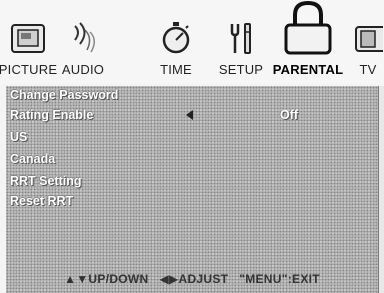 This screenshot has width=384, height=293. I want to click on tab-parental: PARENTAL, so click(308, 41).